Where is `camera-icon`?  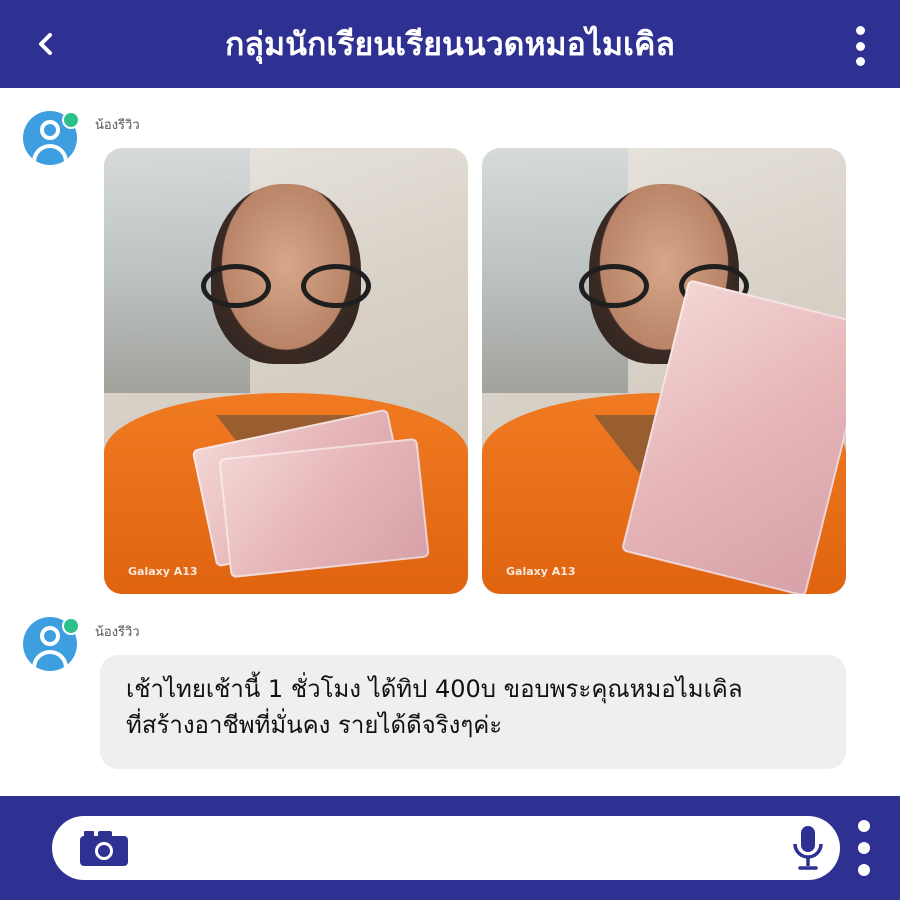
camera-icon is located at coordinates (104, 848).